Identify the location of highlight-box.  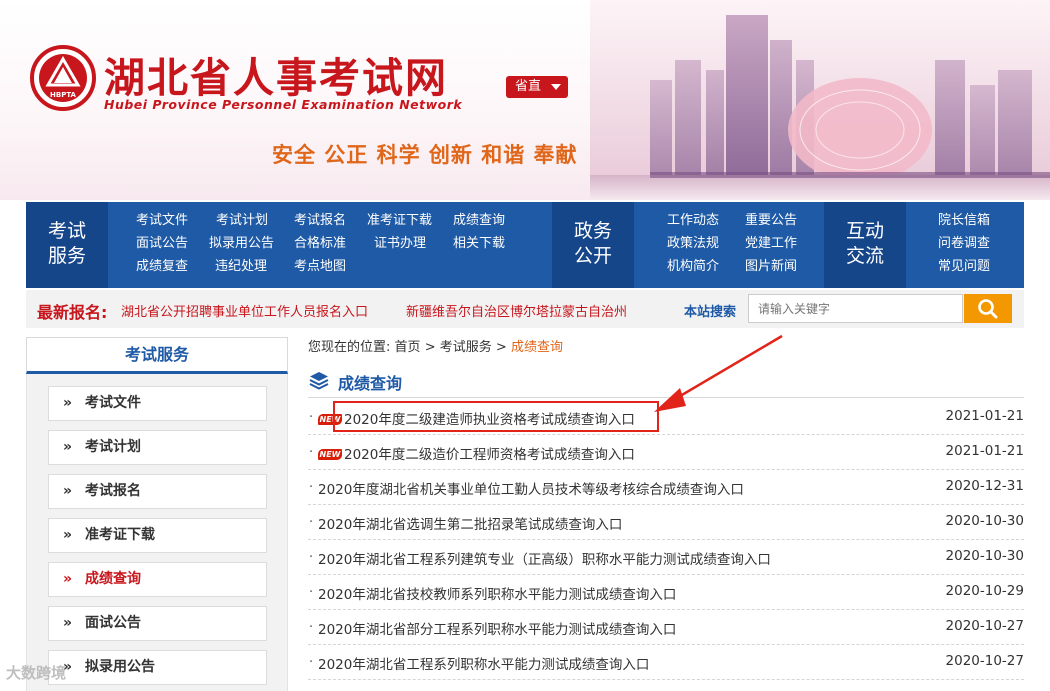
(496, 416).